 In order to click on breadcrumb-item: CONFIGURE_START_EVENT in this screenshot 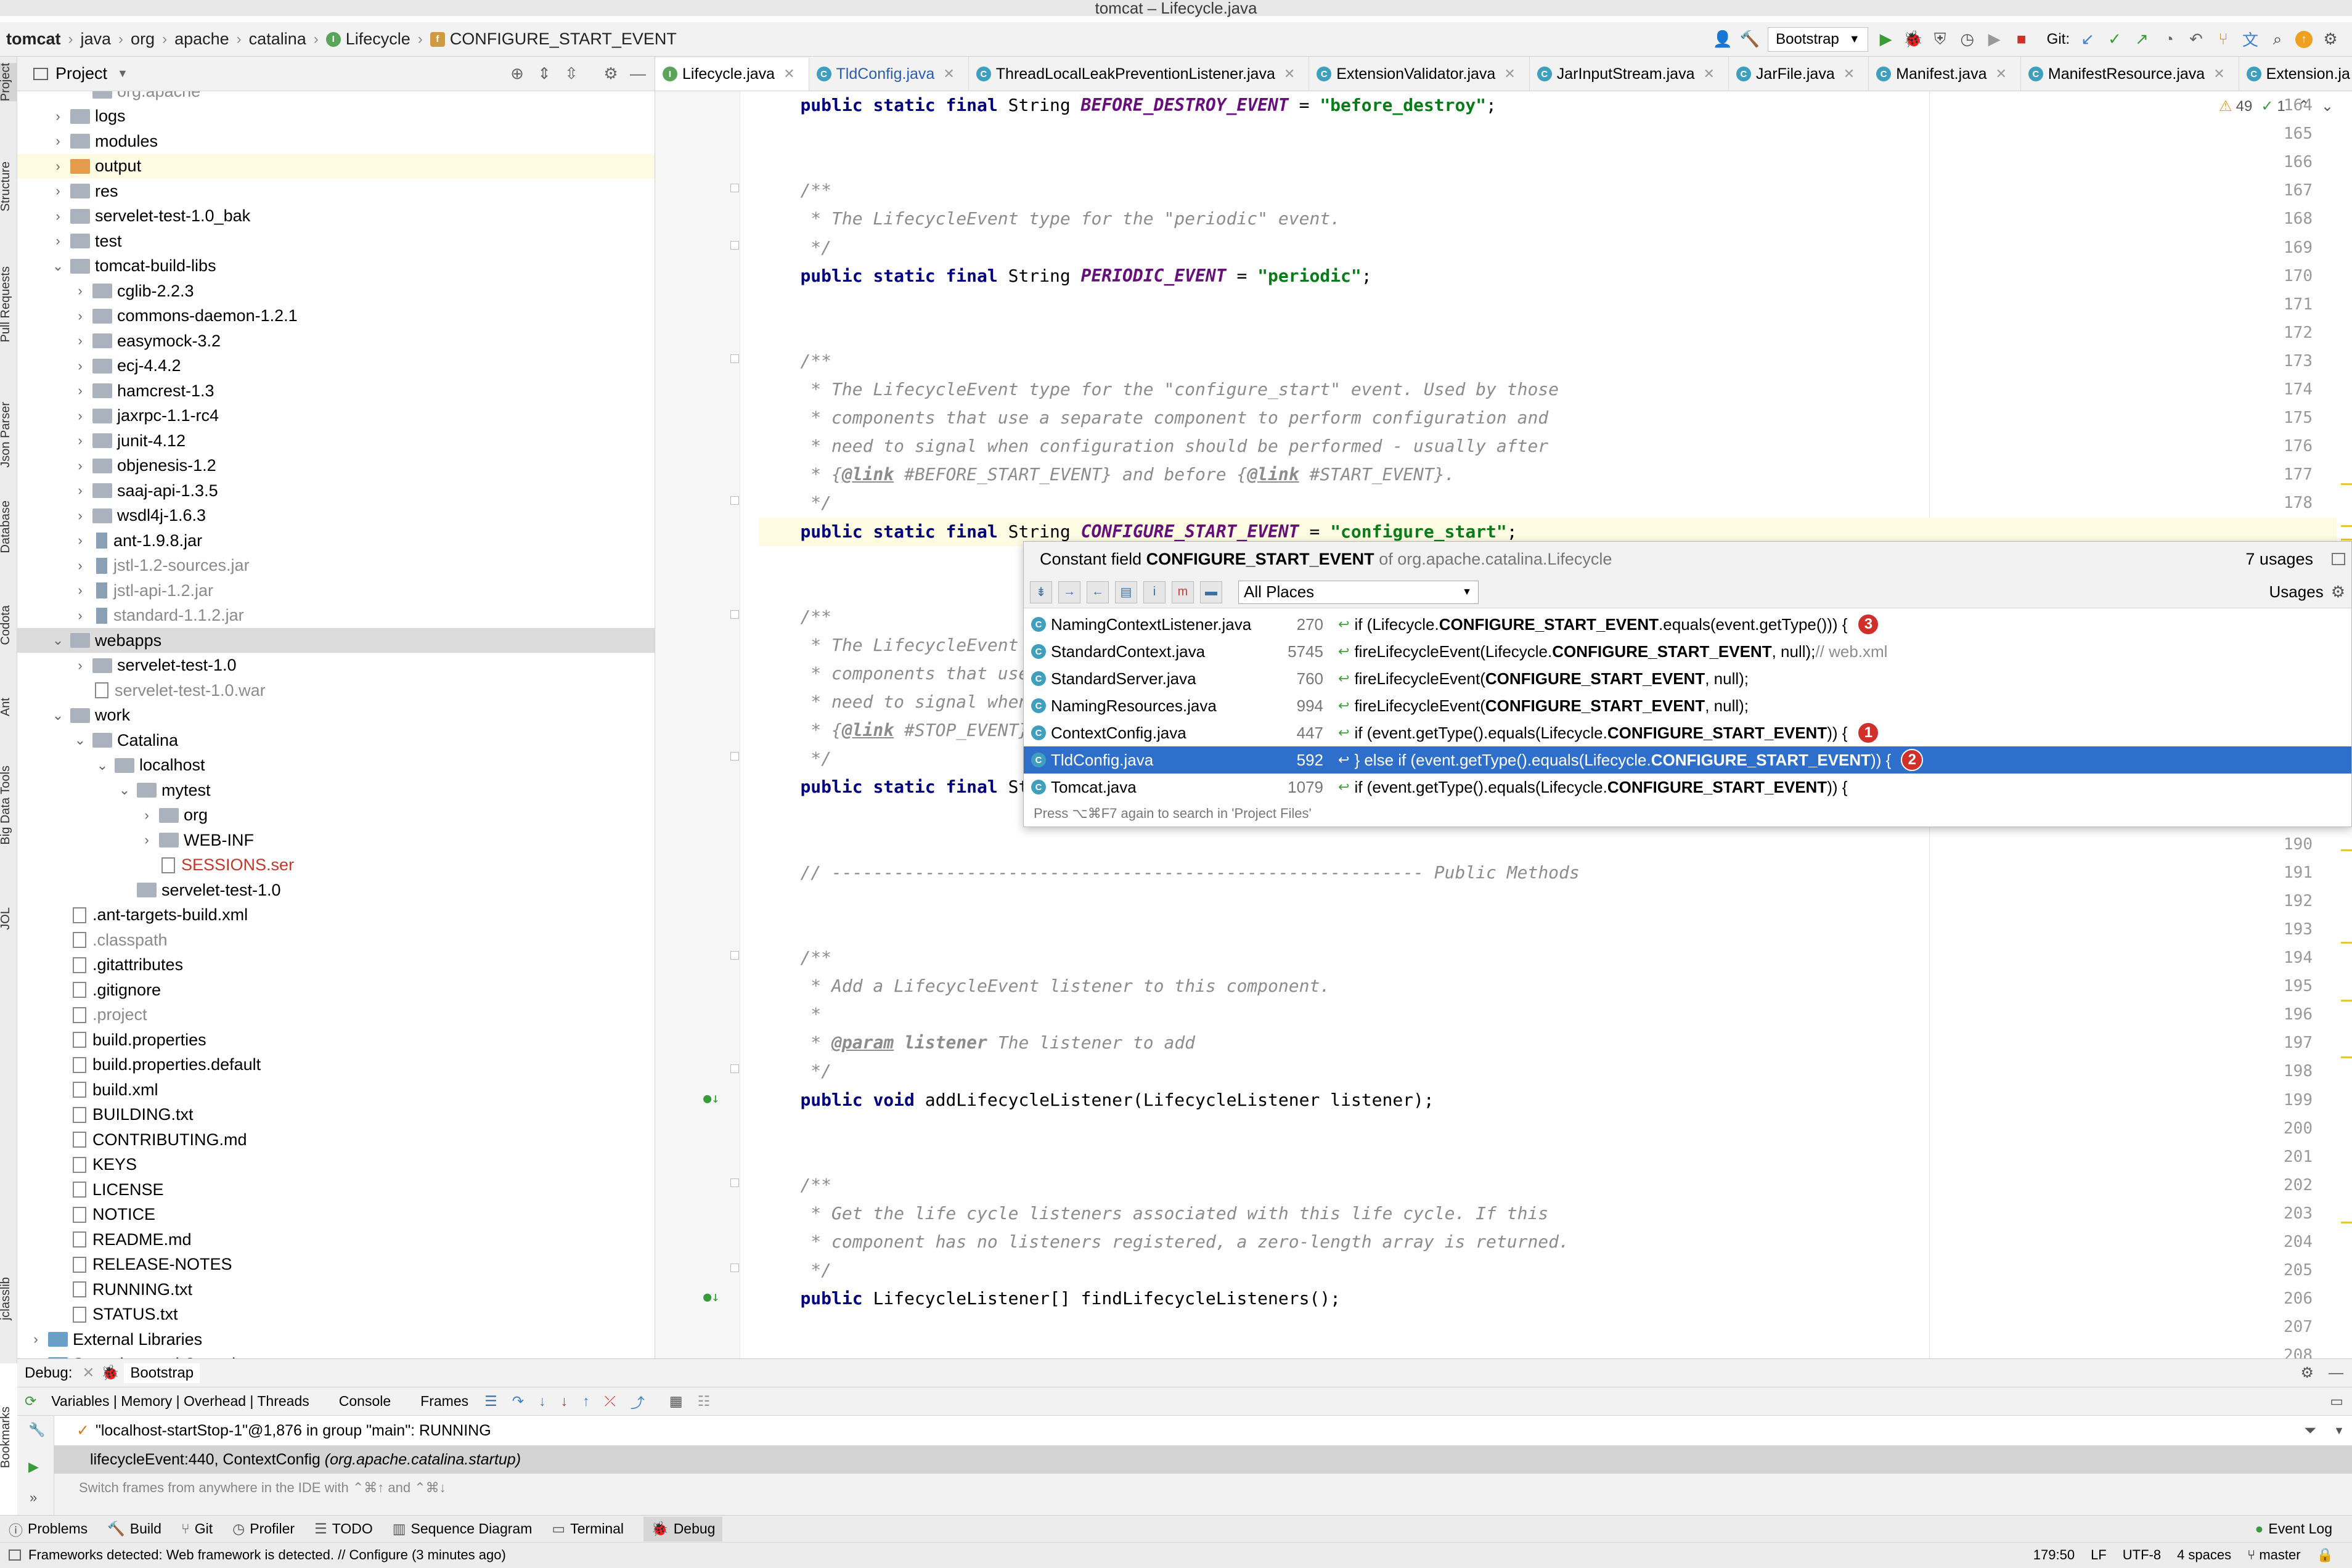, I will do `click(563, 39)`.